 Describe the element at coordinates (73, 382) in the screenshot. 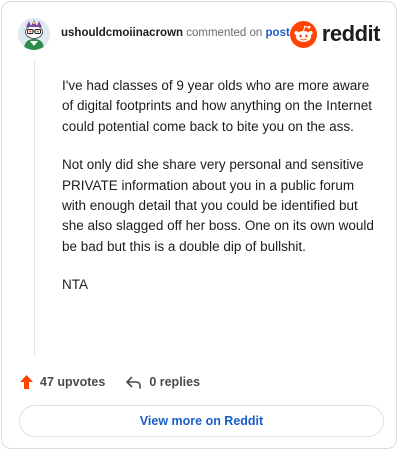

I see `upvote-count: 47 upvotes` at that location.